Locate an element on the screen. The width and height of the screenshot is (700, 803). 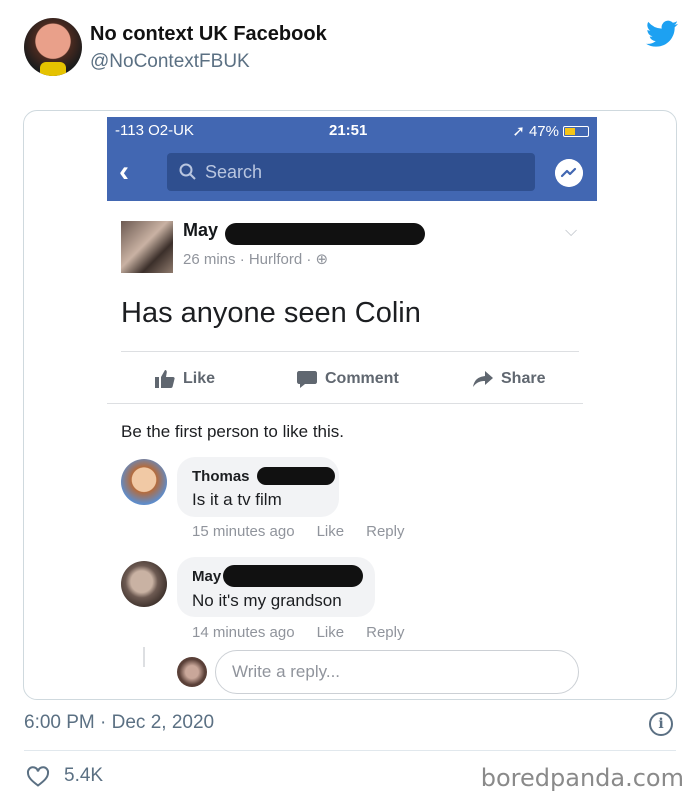
battery-icon is located at coordinates (576, 131).